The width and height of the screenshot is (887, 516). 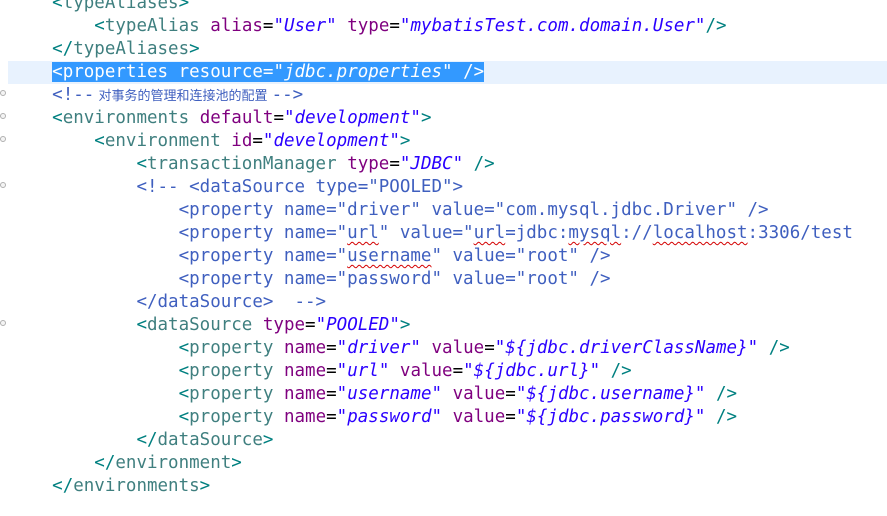 What do you see at coordinates (126, 463) in the screenshot?
I see `code-line: </environment>` at bounding box center [126, 463].